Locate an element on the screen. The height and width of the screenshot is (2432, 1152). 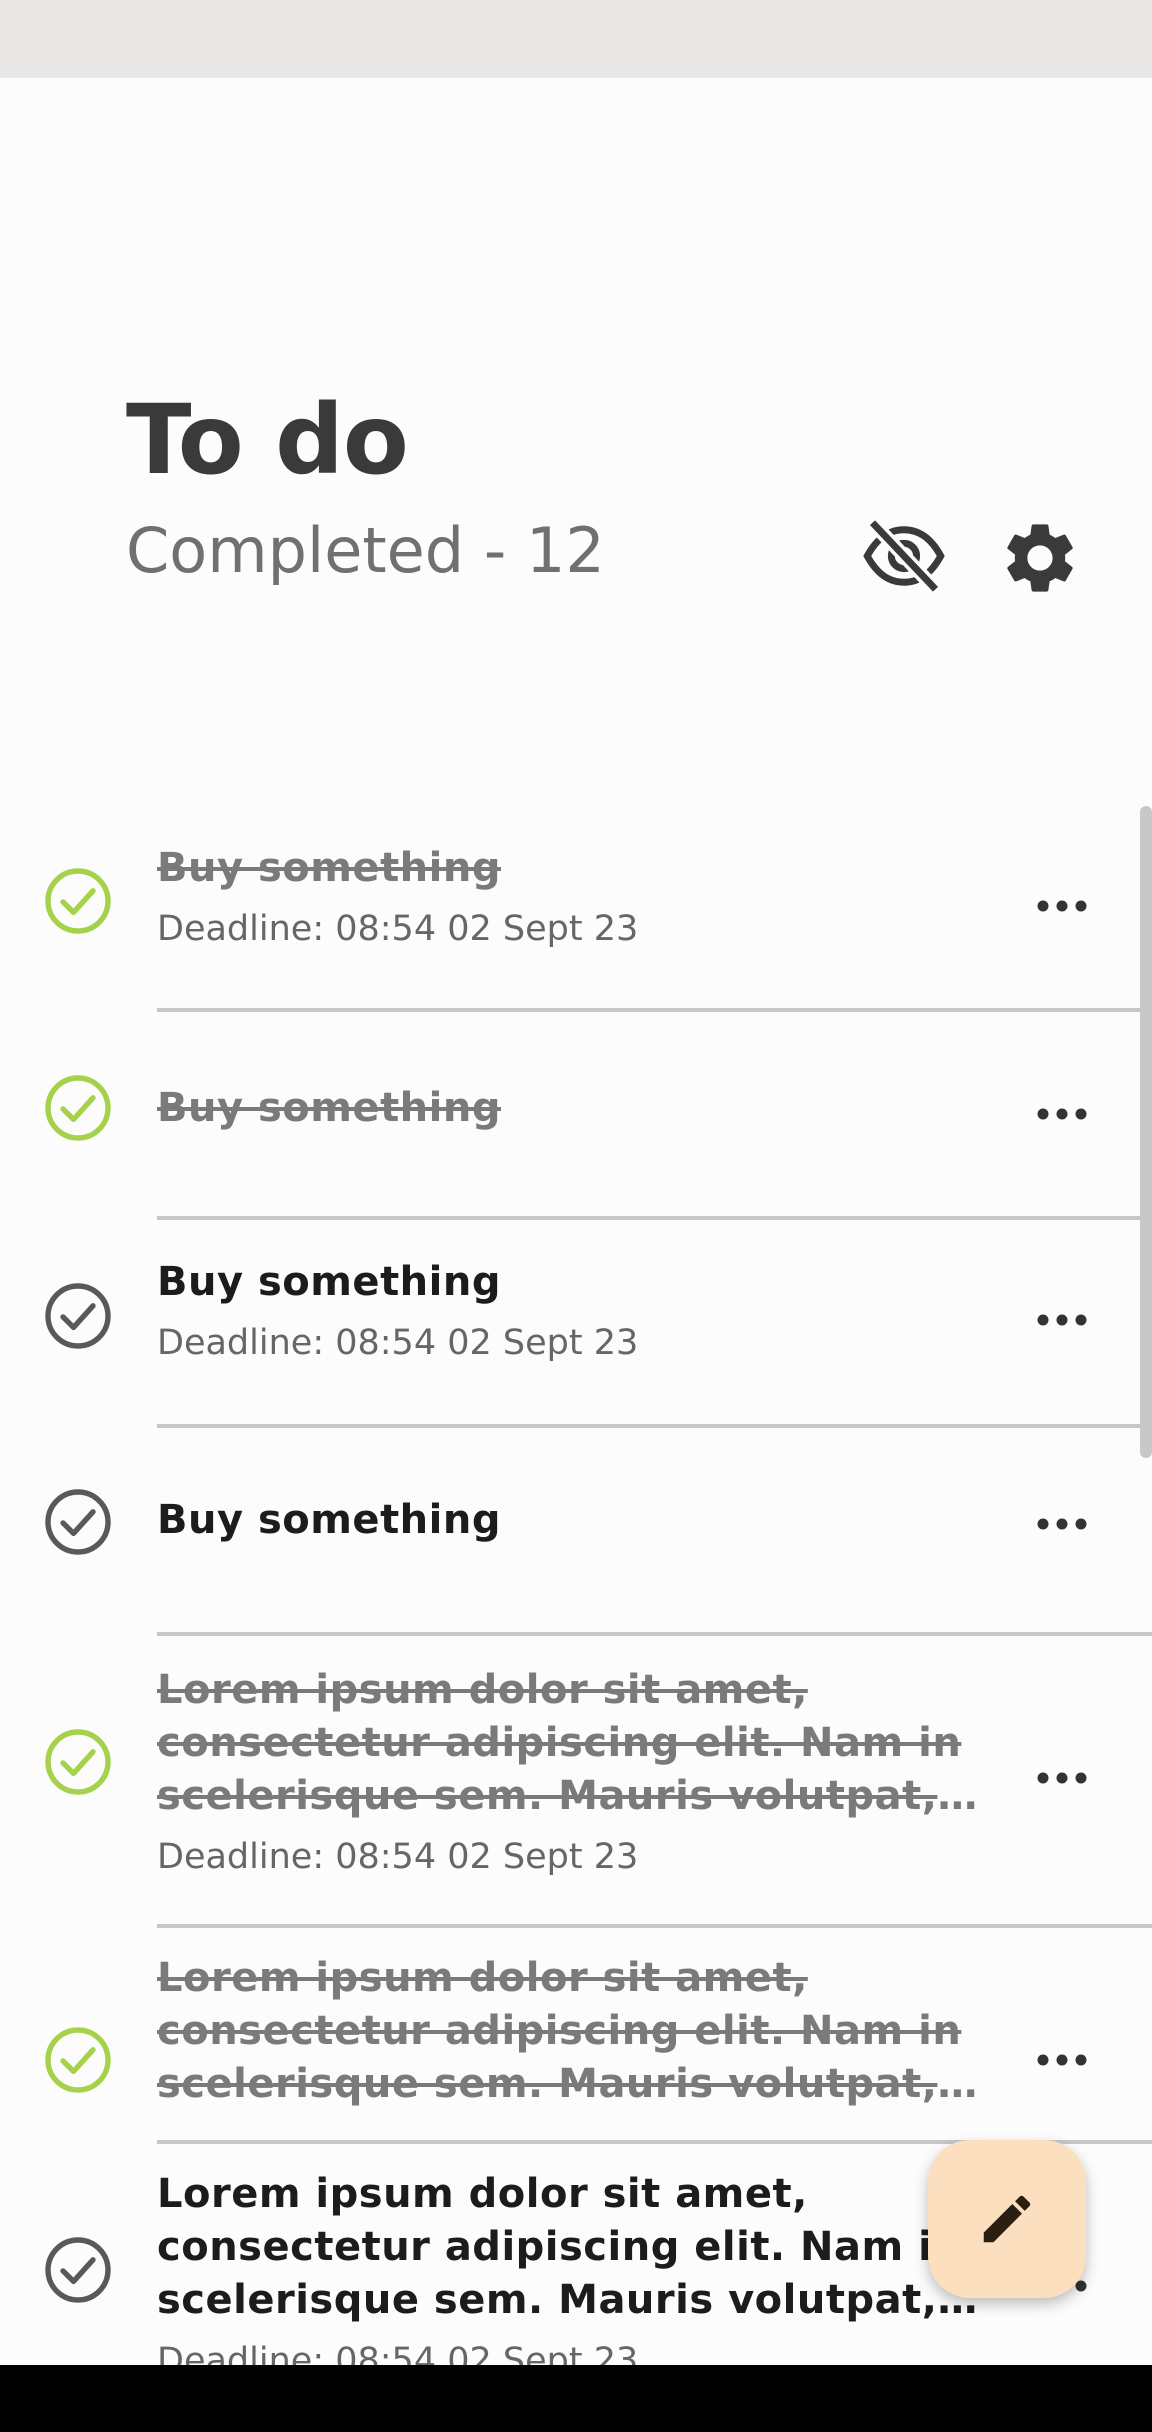
gear-icon is located at coordinates (1040, 558).